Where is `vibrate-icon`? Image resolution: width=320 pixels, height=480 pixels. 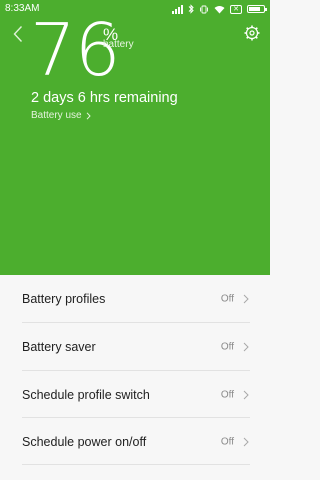
vibrate-icon is located at coordinates (204, 9).